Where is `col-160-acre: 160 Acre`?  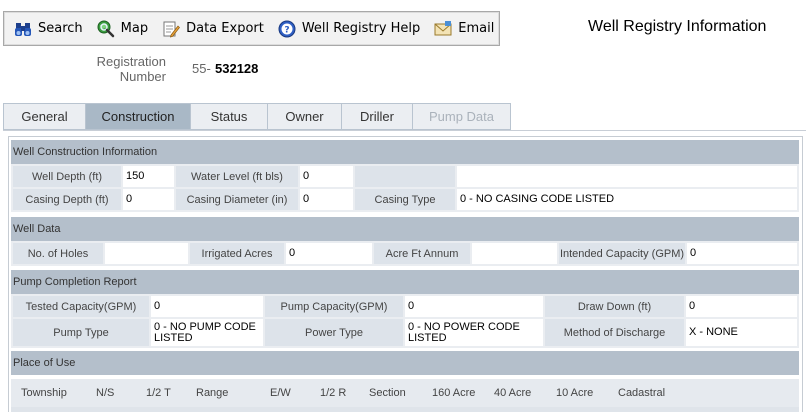 col-160-acre: 160 Acre is located at coordinates (454, 393).